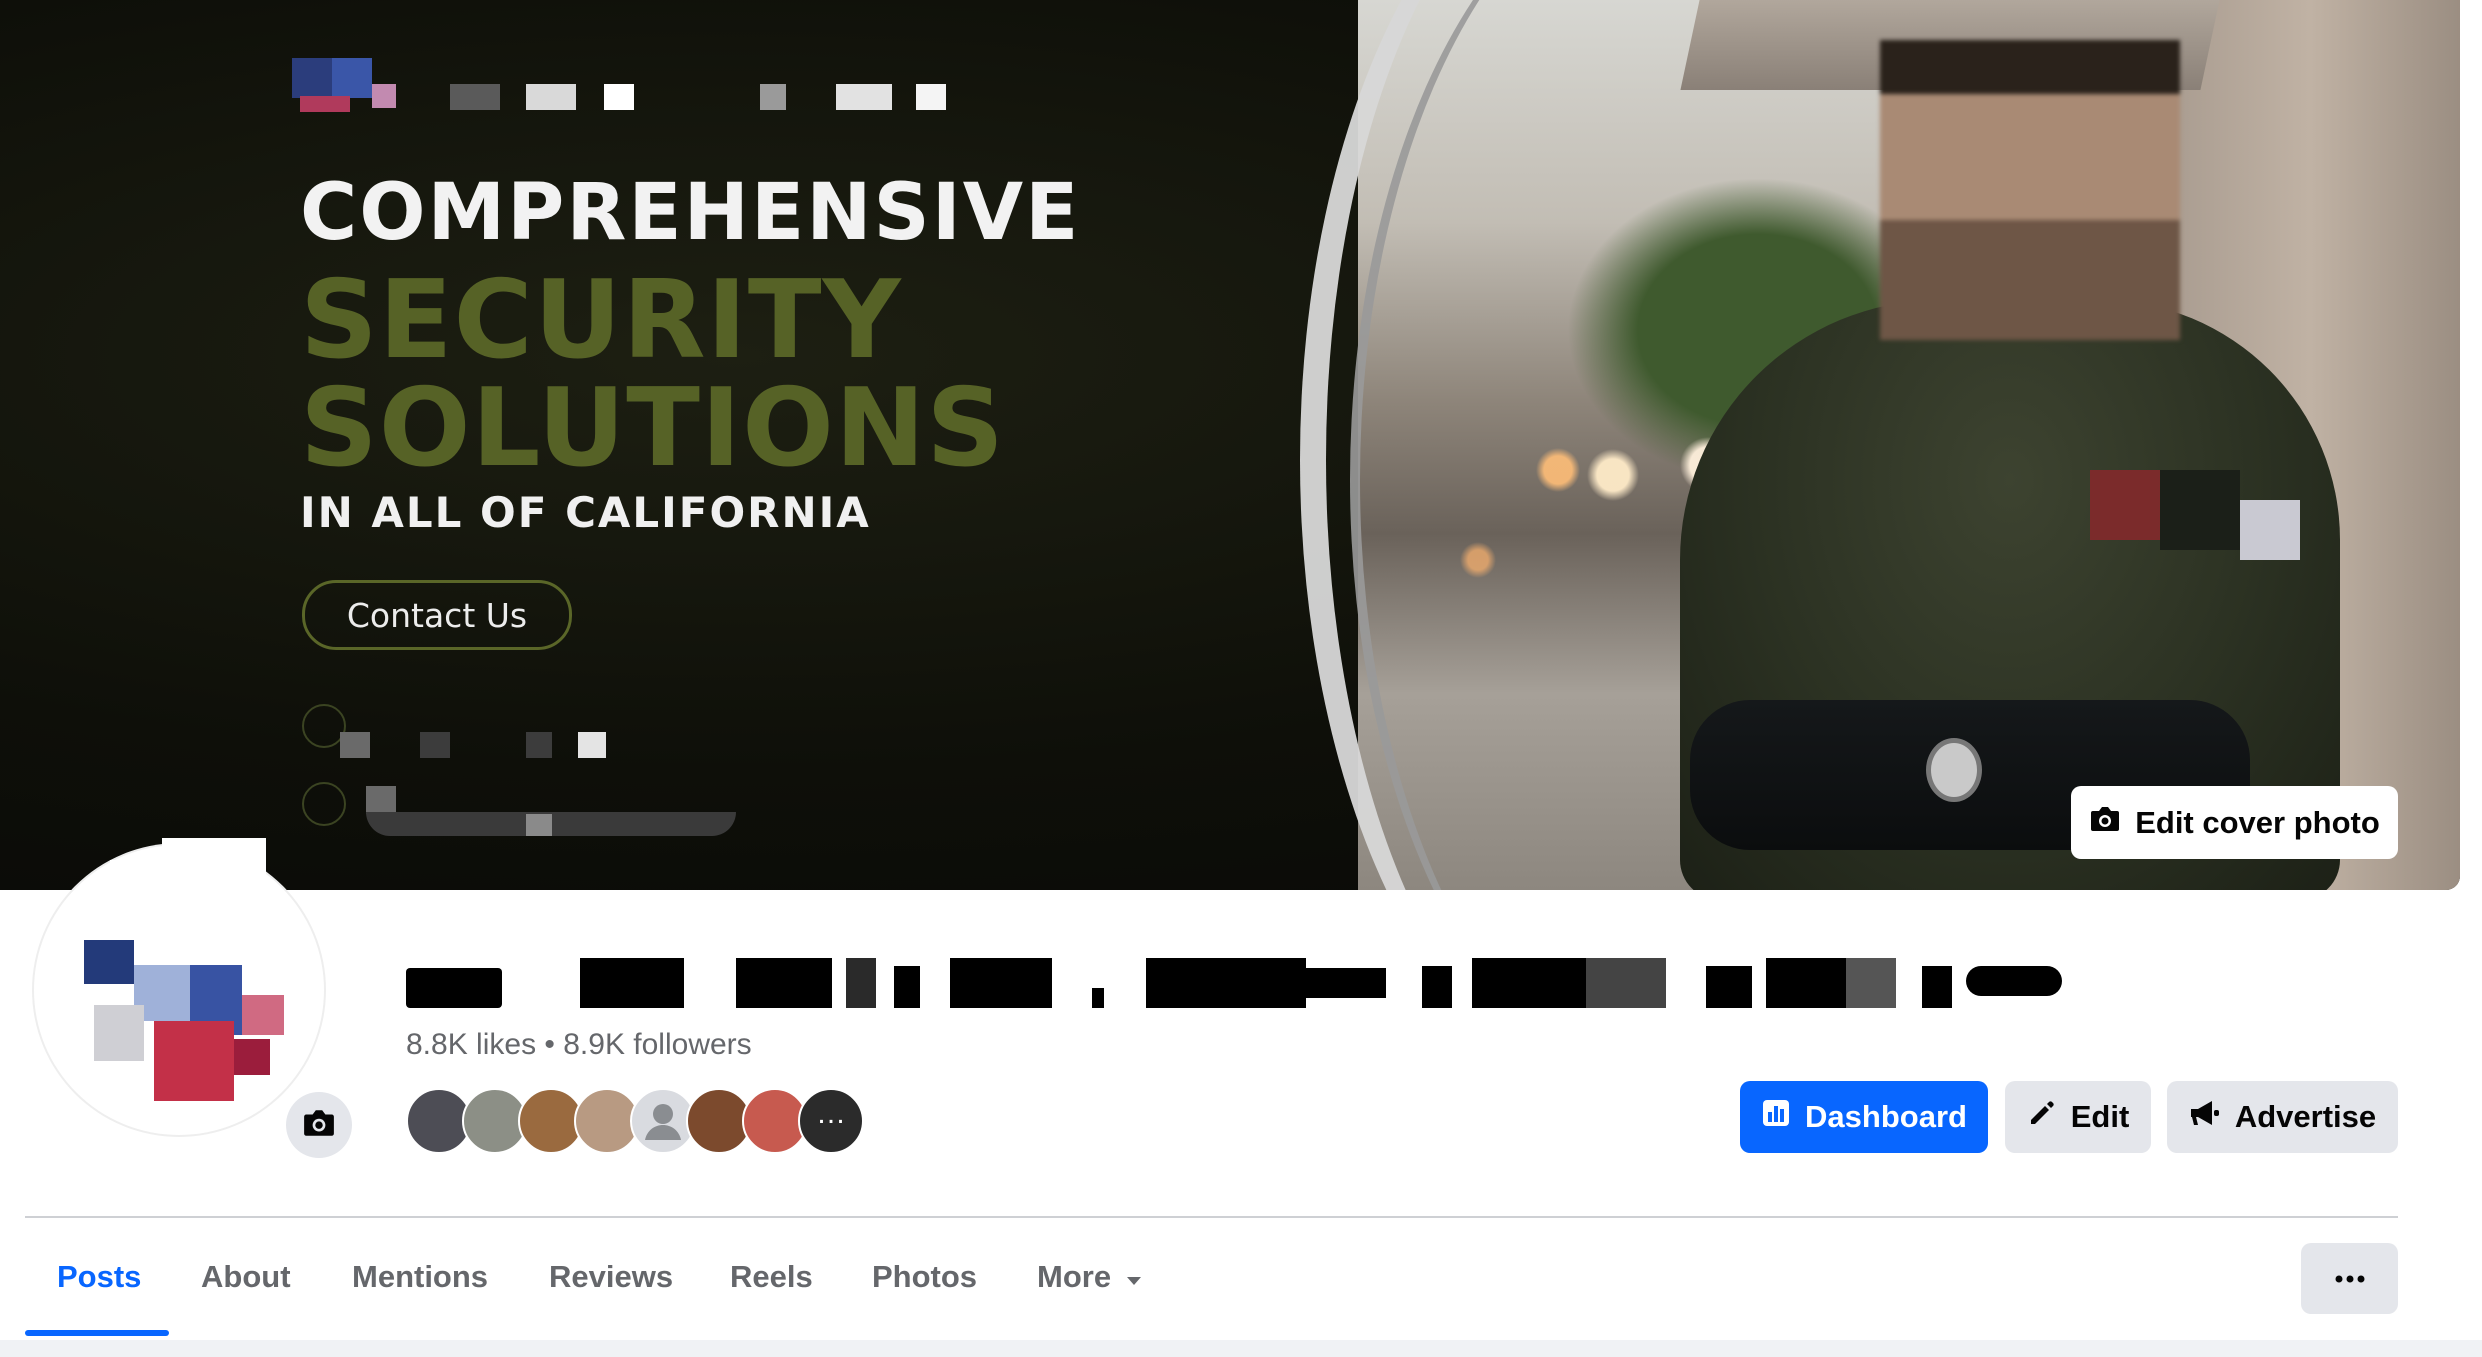 The image size is (2482, 1357). What do you see at coordinates (1134, 1277) in the screenshot?
I see `caret-down-icon` at bounding box center [1134, 1277].